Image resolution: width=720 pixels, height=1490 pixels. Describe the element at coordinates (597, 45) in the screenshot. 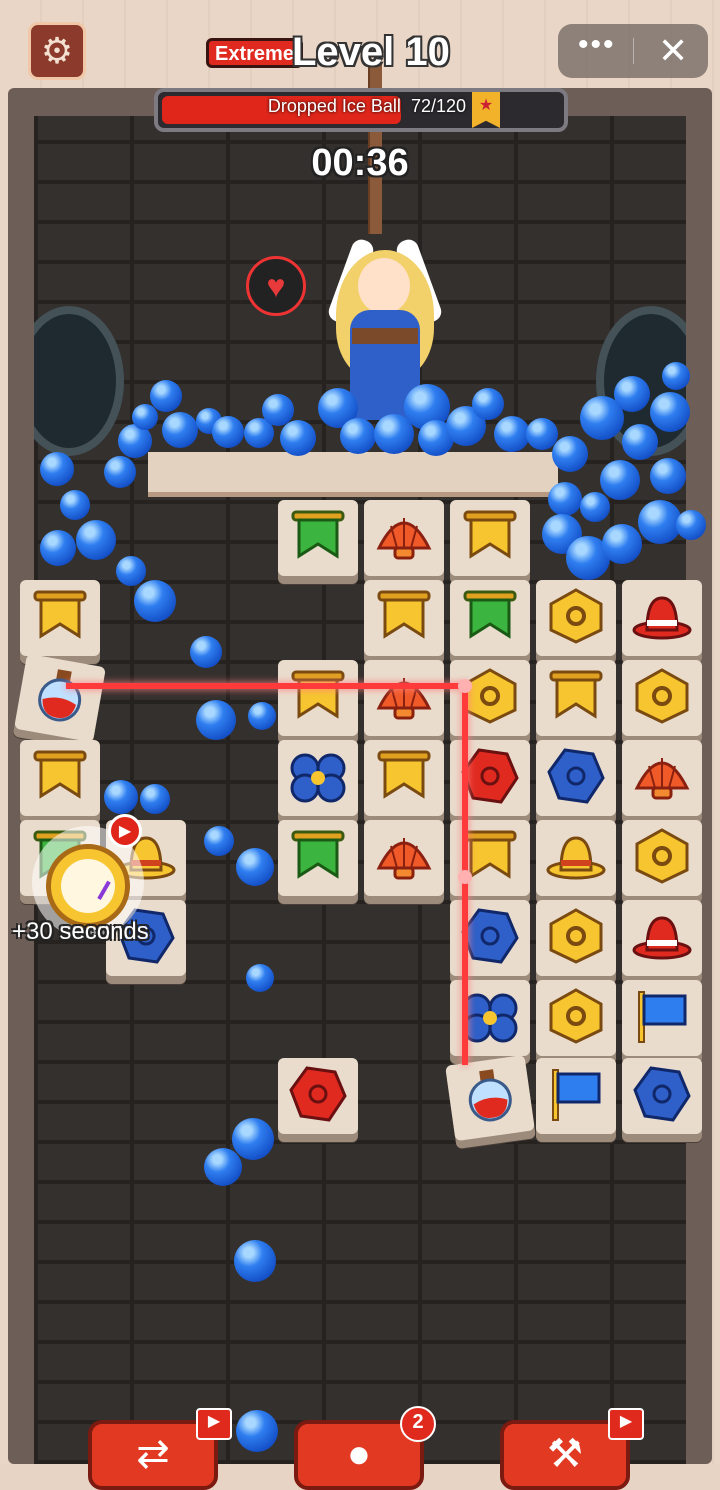

I see `more-options-button: •••` at that location.